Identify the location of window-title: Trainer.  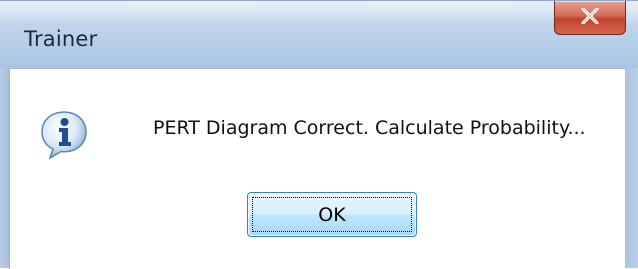
(61, 39).